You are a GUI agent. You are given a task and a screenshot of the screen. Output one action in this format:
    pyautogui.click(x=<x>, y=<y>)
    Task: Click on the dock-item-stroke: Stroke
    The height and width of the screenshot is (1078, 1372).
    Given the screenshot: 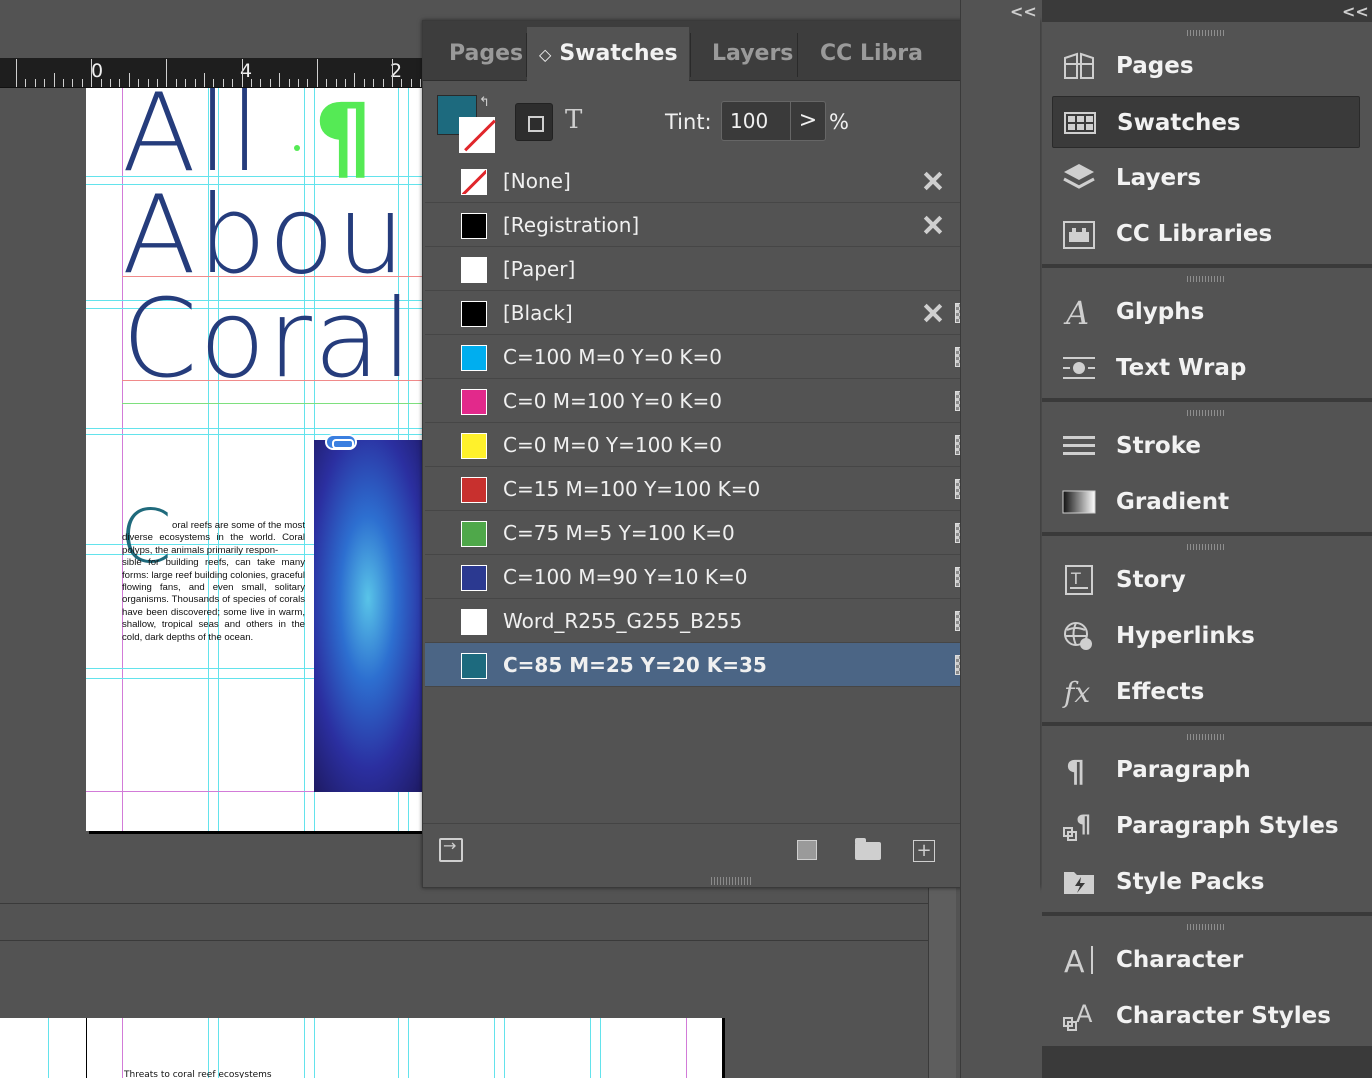 What is the action you would take?
    pyautogui.click(x=1206, y=446)
    